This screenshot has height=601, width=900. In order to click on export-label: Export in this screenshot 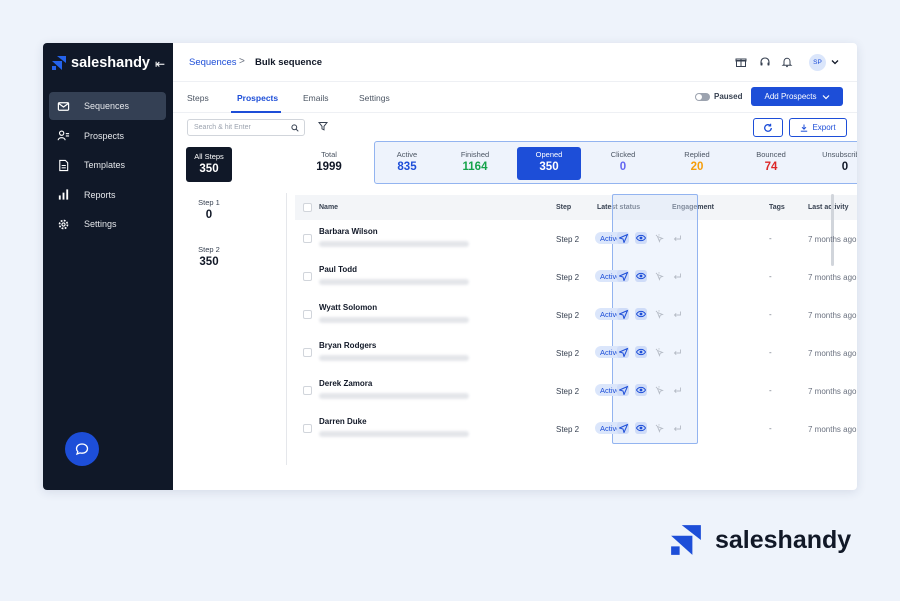, I will do `click(824, 127)`.